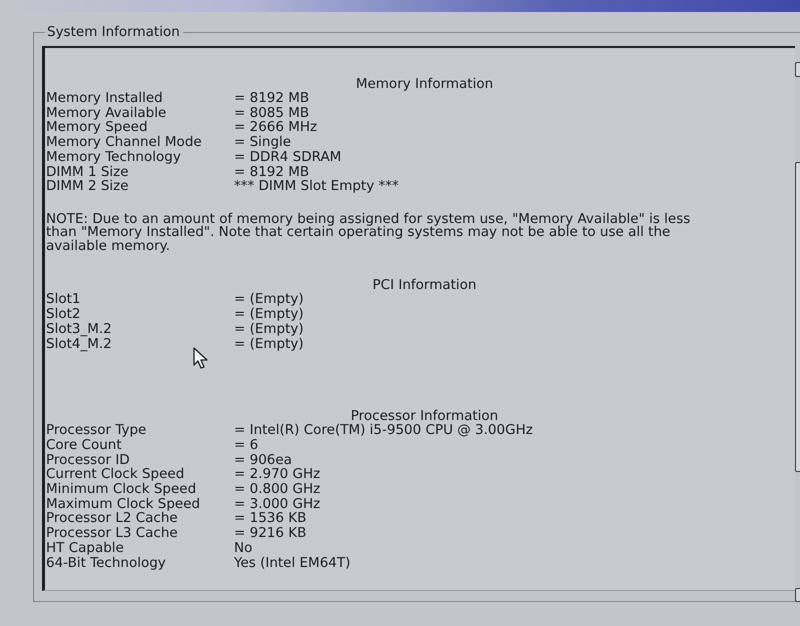 The height and width of the screenshot is (626, 800). Describe the element at coordinates (106, 113) in the screenshot. I see `info-label: Memory Available` at that location.